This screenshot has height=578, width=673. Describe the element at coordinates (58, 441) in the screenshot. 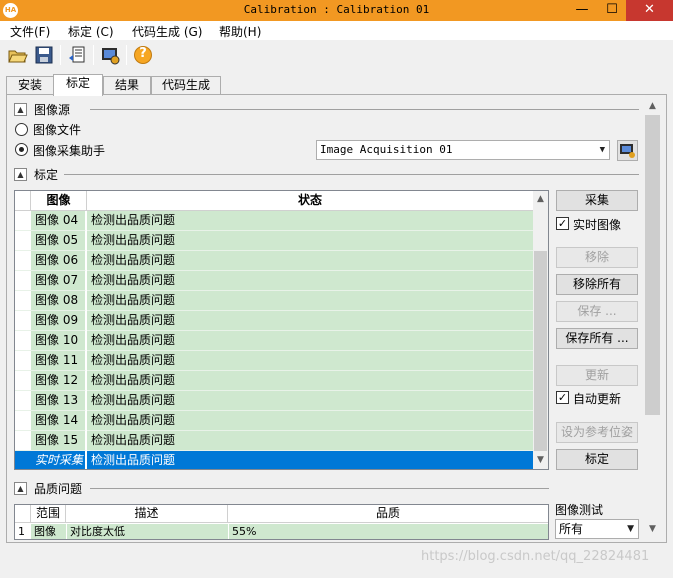

I see `image-name-cell: 图像 15` at that location.